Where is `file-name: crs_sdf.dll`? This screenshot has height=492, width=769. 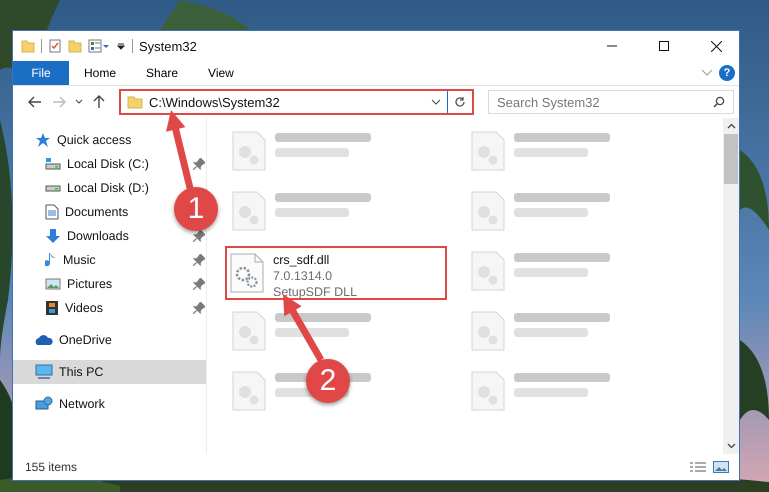
file-name: crs_sdf.dll is located at coordinates (315, 260).